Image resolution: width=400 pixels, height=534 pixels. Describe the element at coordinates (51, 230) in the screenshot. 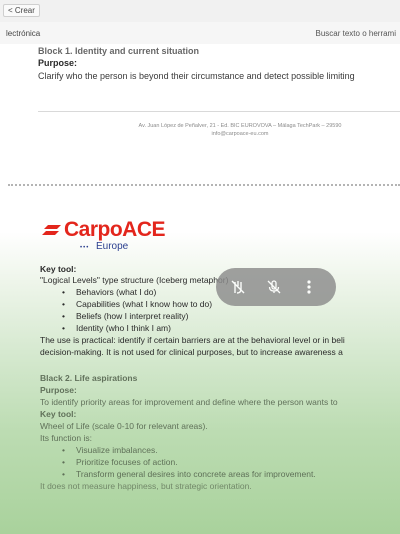

I see `logo-mark-icon` at that location.